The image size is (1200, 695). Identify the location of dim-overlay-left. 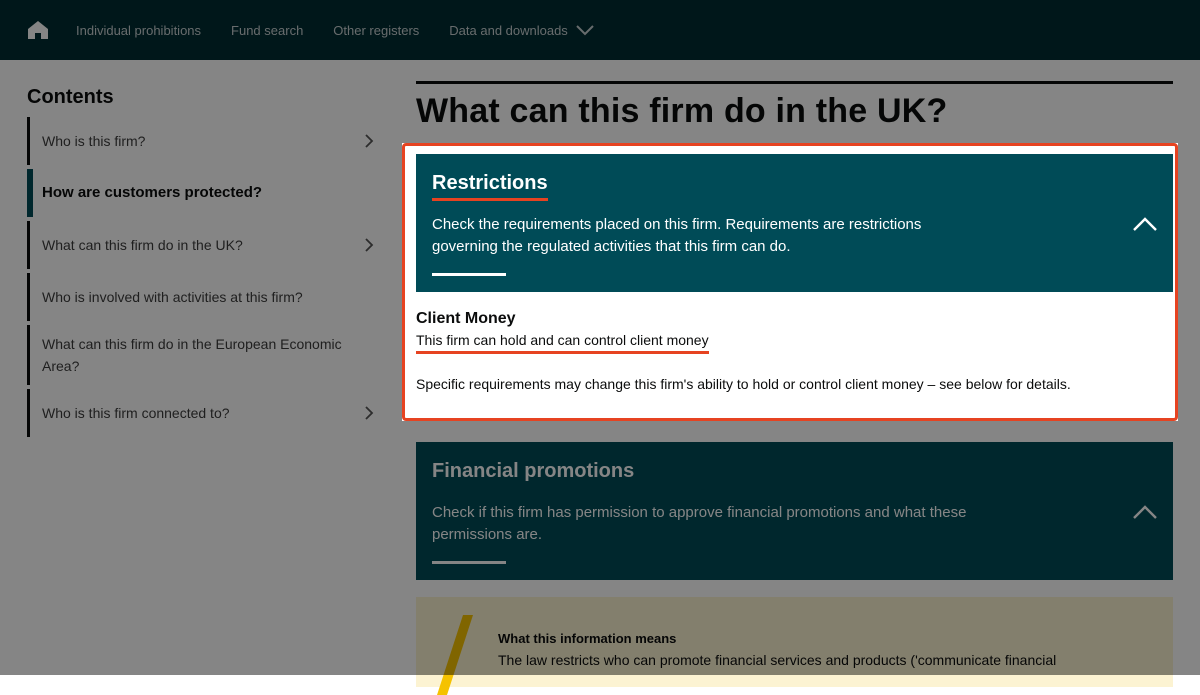
(201, 282).